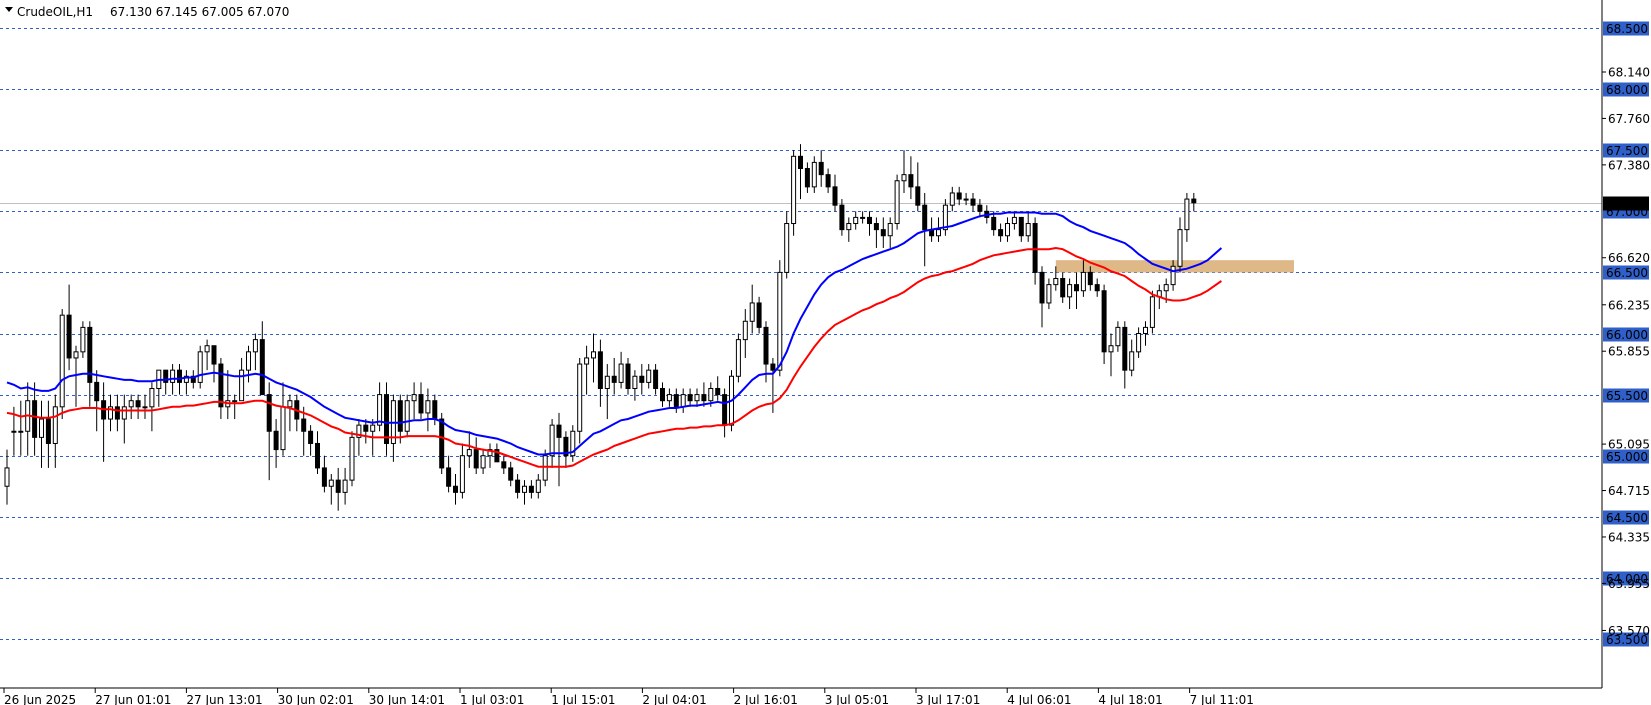  What do you see at coordinates (1629, 631) in the screenshot?
I see `price-tick-label: 63.570` at bounding box center [1629, 631].